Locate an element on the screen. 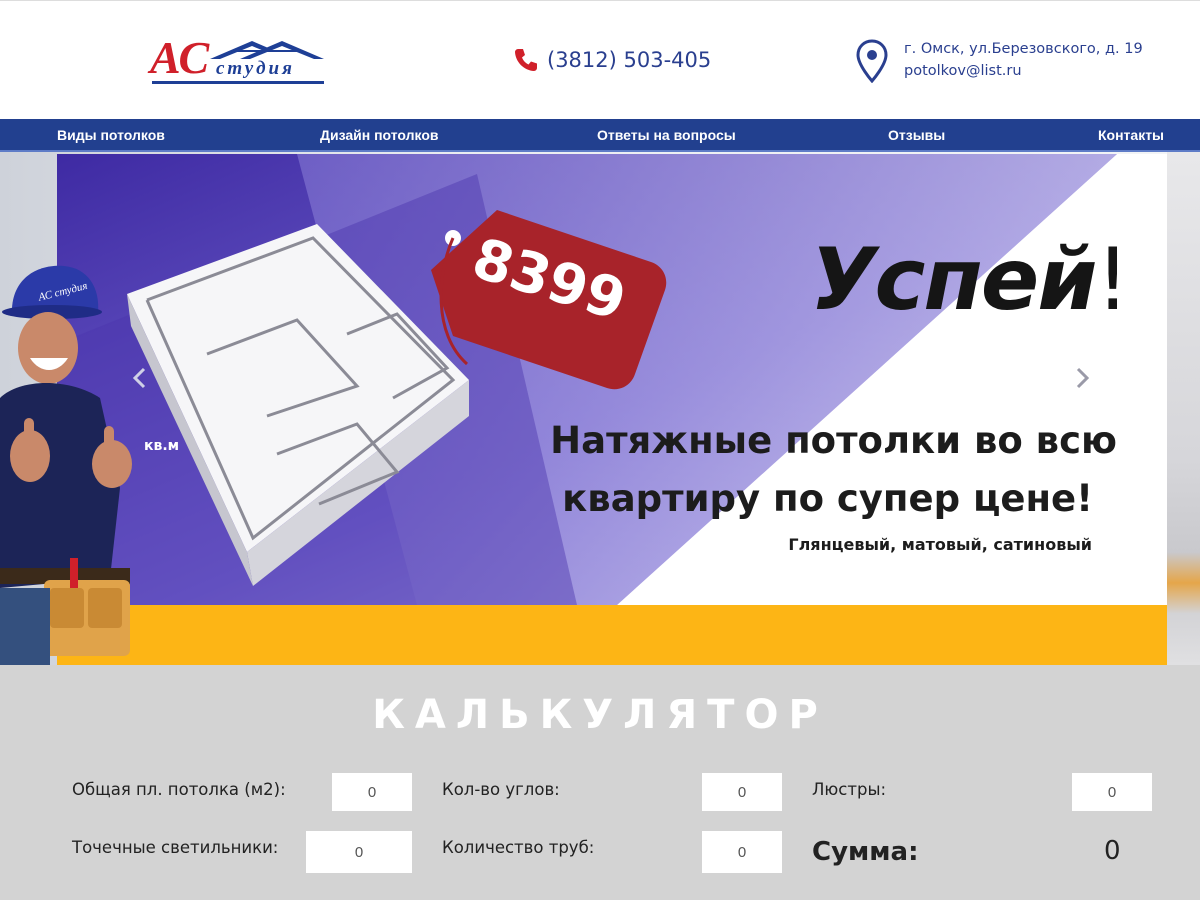 The image size is (1200, 900). worker-illustration: АС студия is located at coordinates (66, 465).